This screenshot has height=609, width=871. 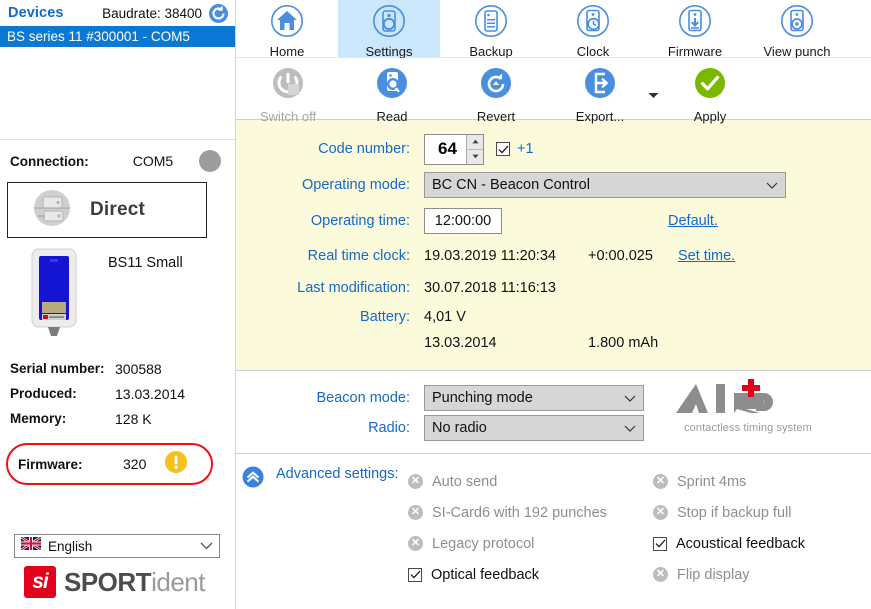 What do you see at coordinates (118, 209) in the screenshot?
I see `direct-connection-label: Direct` at bounding box center [118, 209].